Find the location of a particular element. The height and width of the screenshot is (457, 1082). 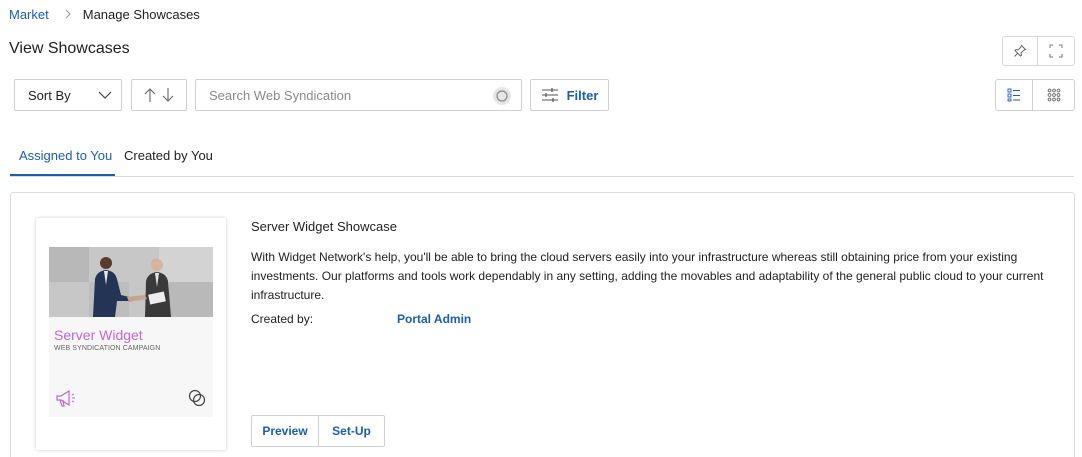

breadcrumb-market-link: Market is located at coordinates (29, 14).